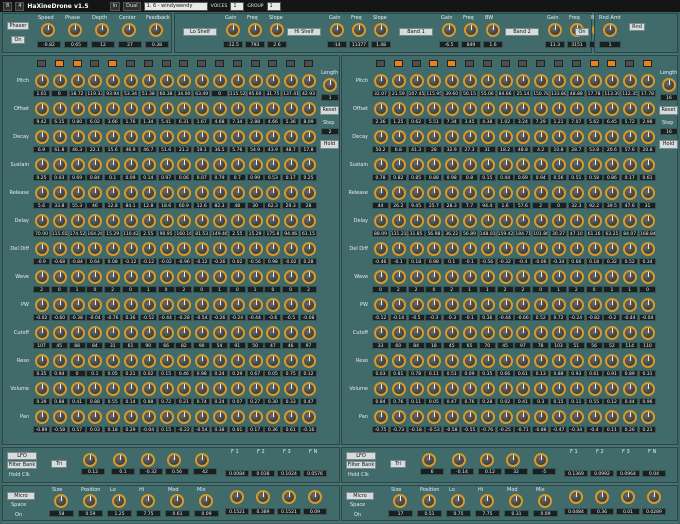  What do you see at coordinates (429, 460) in the screenshot?
I see `lfo-knob` at bounding box center [429, 460].